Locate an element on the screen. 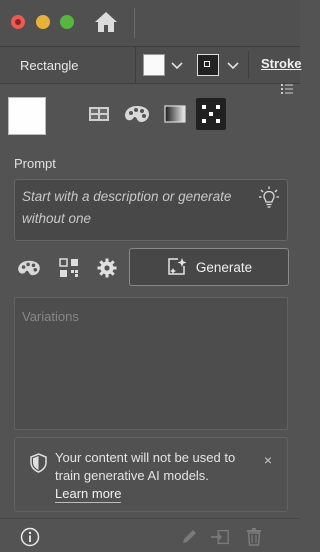 The width and height of the screenshot is (320, 552). gradient-icon is located at coordinates (175, 114).